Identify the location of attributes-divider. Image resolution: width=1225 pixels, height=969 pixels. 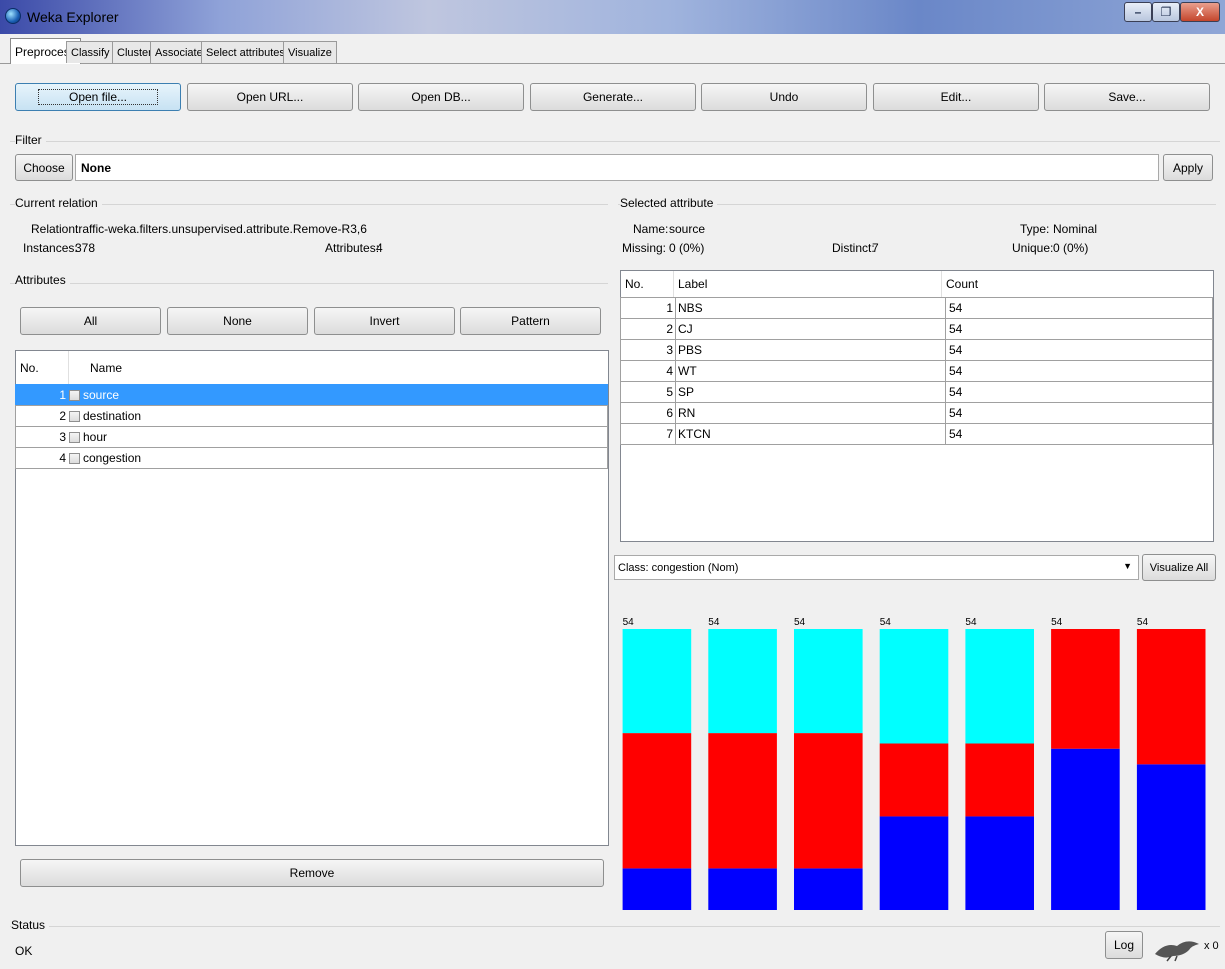
(309, 283).